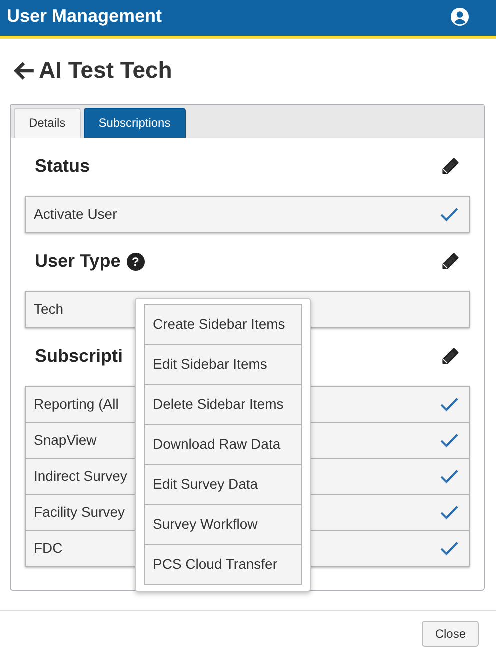  I want to click on row-label: Indirect Survey, so click(81, 476).